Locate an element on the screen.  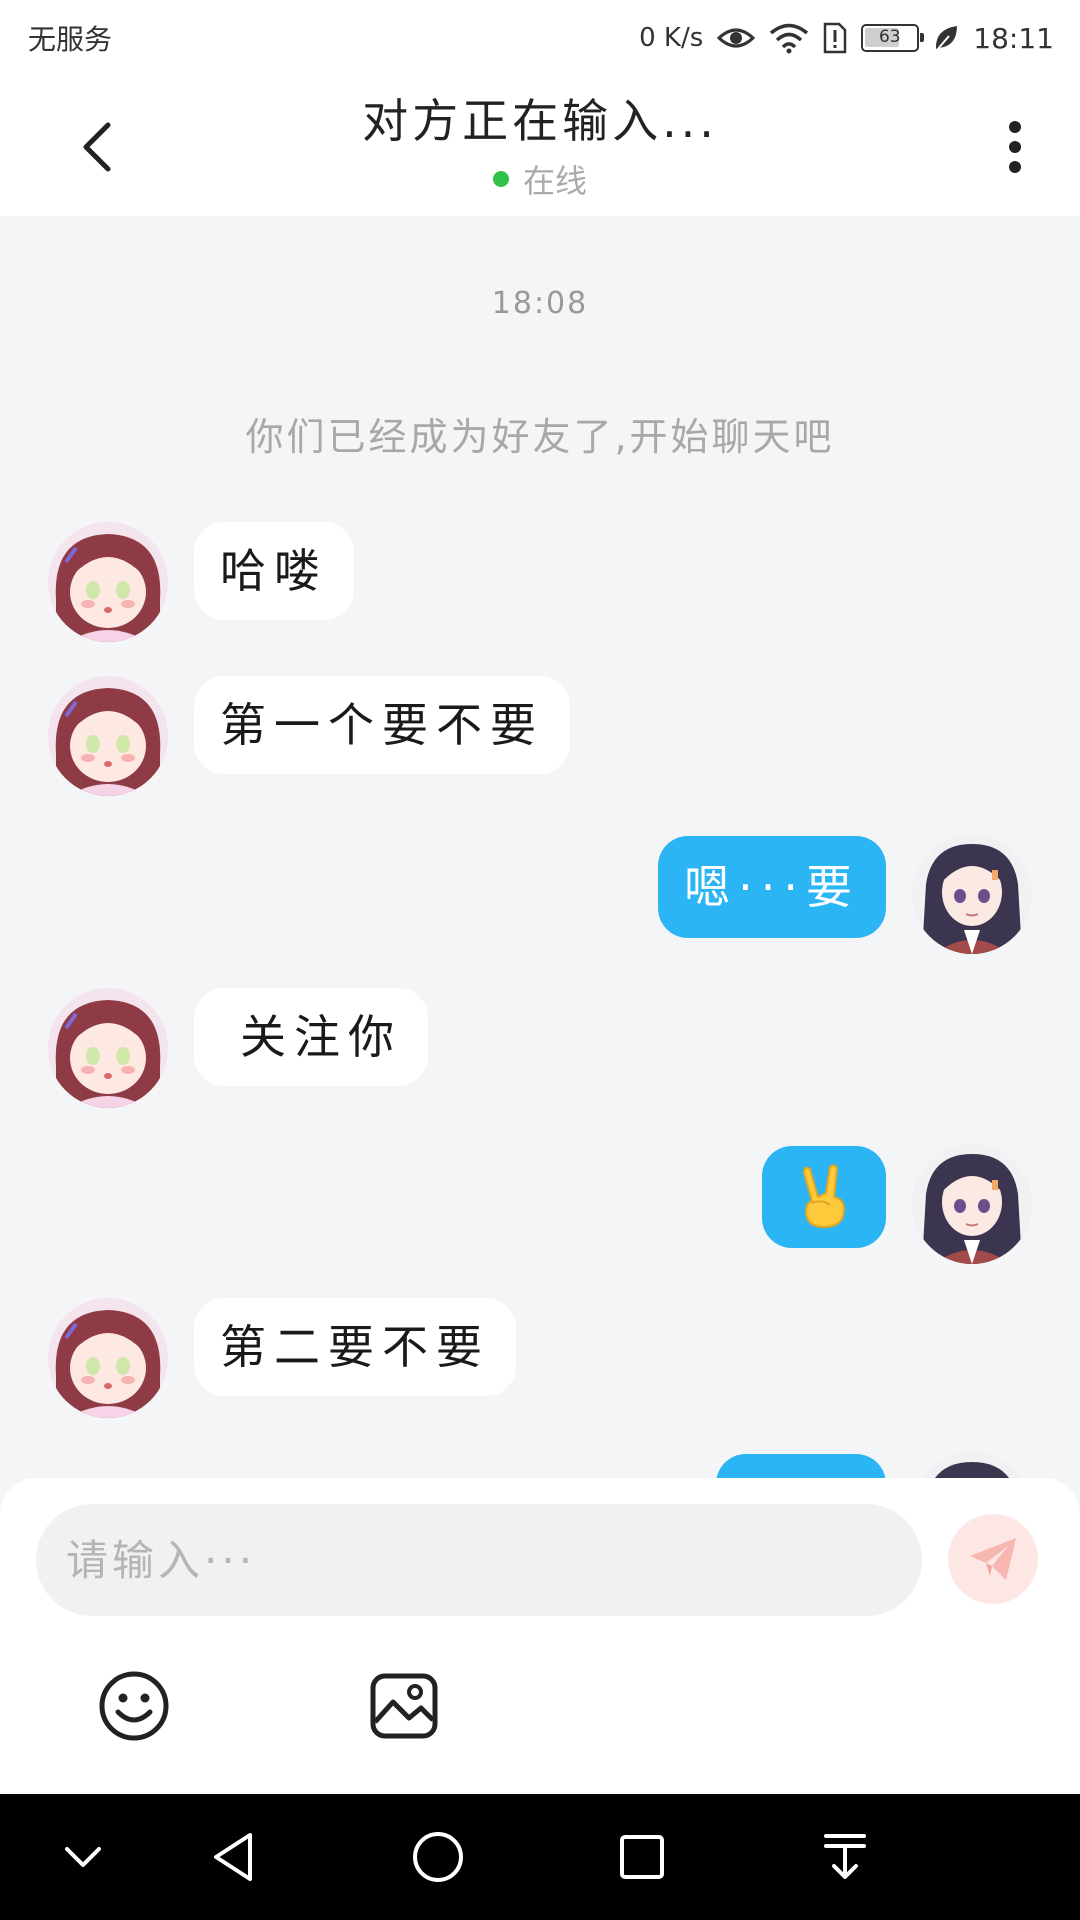
send-paper-plane-icon is located at coordinates (993, 1559).